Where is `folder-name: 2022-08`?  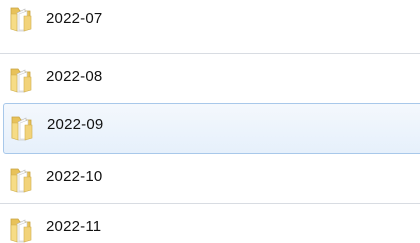 folder-name: 2022-08 is located at coordinates (74, 76).